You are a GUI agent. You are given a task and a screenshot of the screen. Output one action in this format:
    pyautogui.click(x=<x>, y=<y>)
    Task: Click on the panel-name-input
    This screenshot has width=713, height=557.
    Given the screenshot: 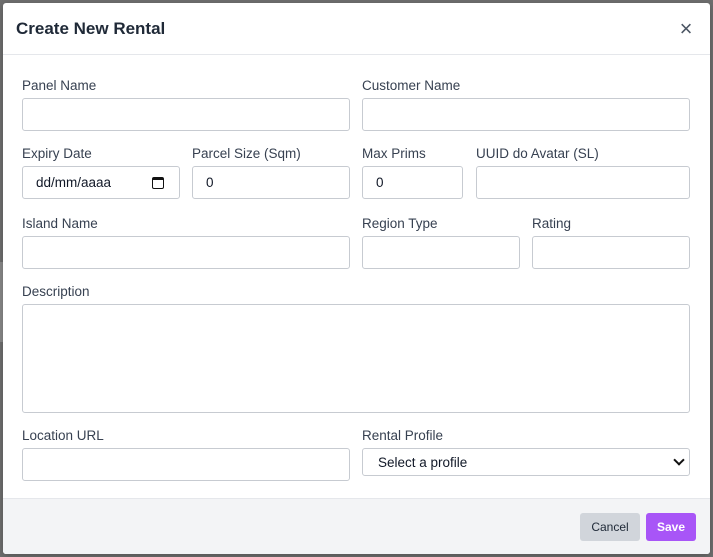 What is the action you would take?
    pyautogui.click(x=186, y=114)
    